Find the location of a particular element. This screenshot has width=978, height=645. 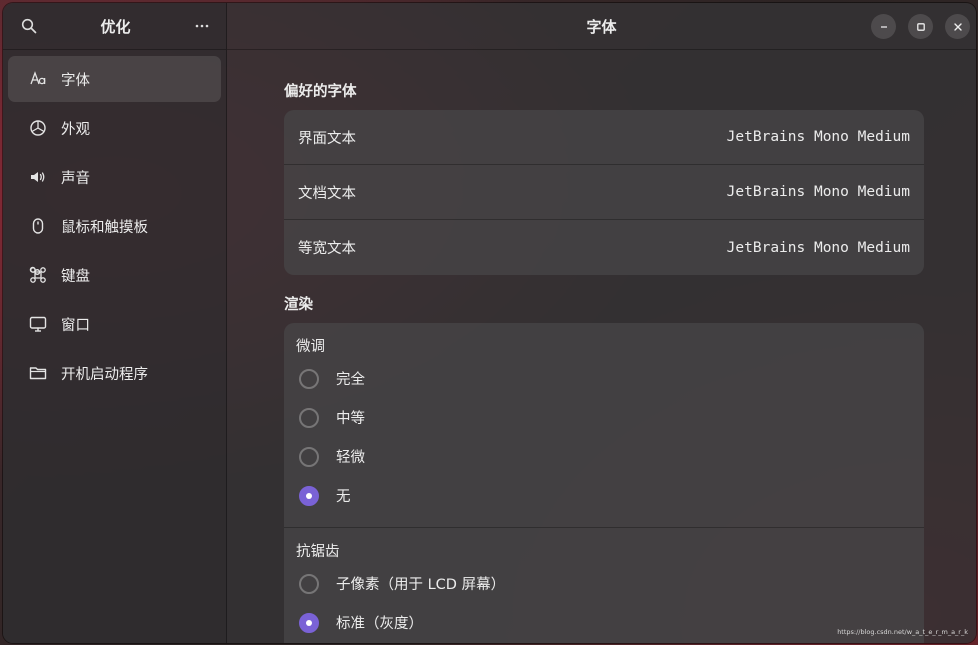

sidebar-title: 优化 is located at coordinates (115, 26).